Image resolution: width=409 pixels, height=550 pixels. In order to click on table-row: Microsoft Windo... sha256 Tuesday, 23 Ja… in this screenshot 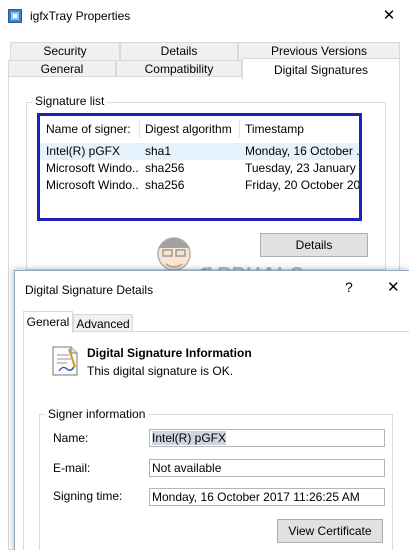, I will do `click(199, 168)`.